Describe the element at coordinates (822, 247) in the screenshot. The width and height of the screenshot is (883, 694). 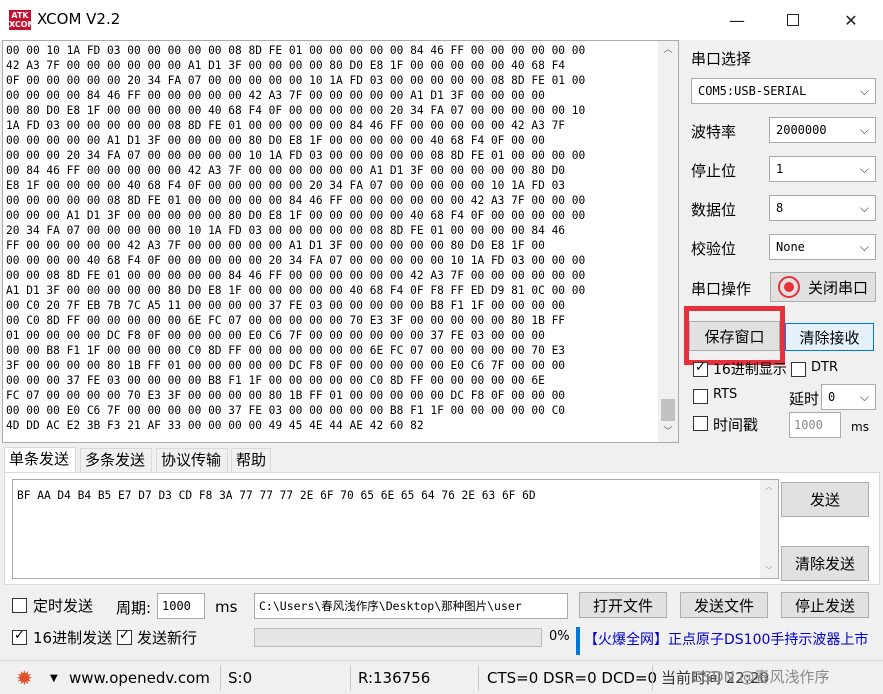
I see `parity-select: None ⌵` at that location.